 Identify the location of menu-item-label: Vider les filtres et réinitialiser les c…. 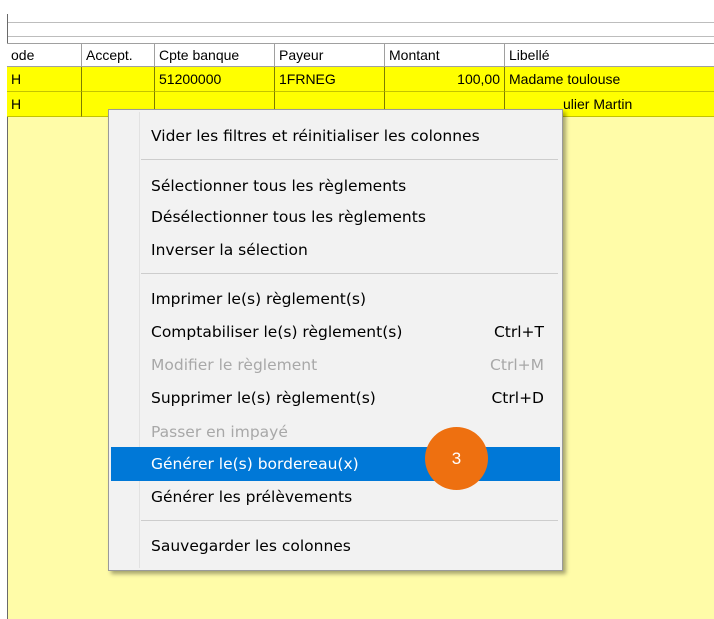
(315, 136).